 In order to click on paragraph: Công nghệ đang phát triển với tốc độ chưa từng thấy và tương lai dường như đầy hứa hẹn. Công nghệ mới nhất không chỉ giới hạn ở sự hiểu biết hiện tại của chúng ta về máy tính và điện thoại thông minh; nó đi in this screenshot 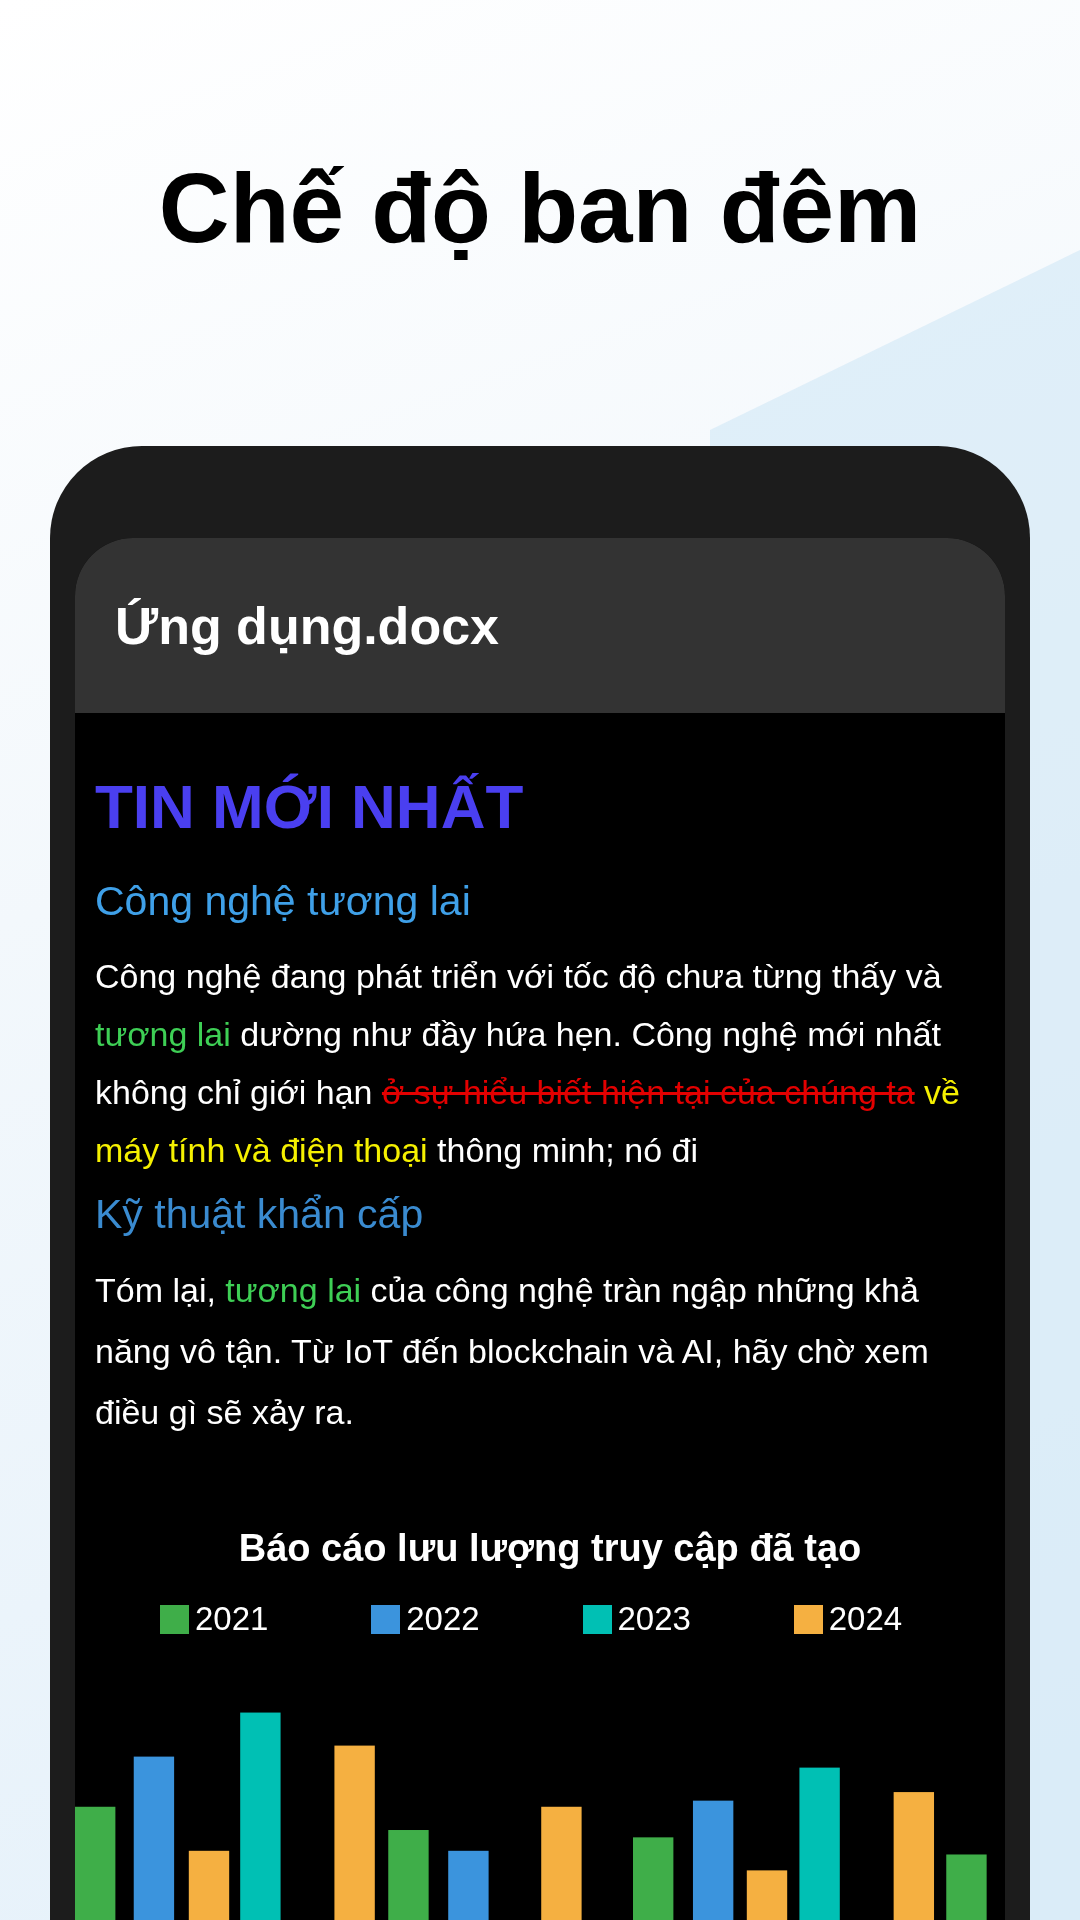, I will do `click(528, 1063)`.